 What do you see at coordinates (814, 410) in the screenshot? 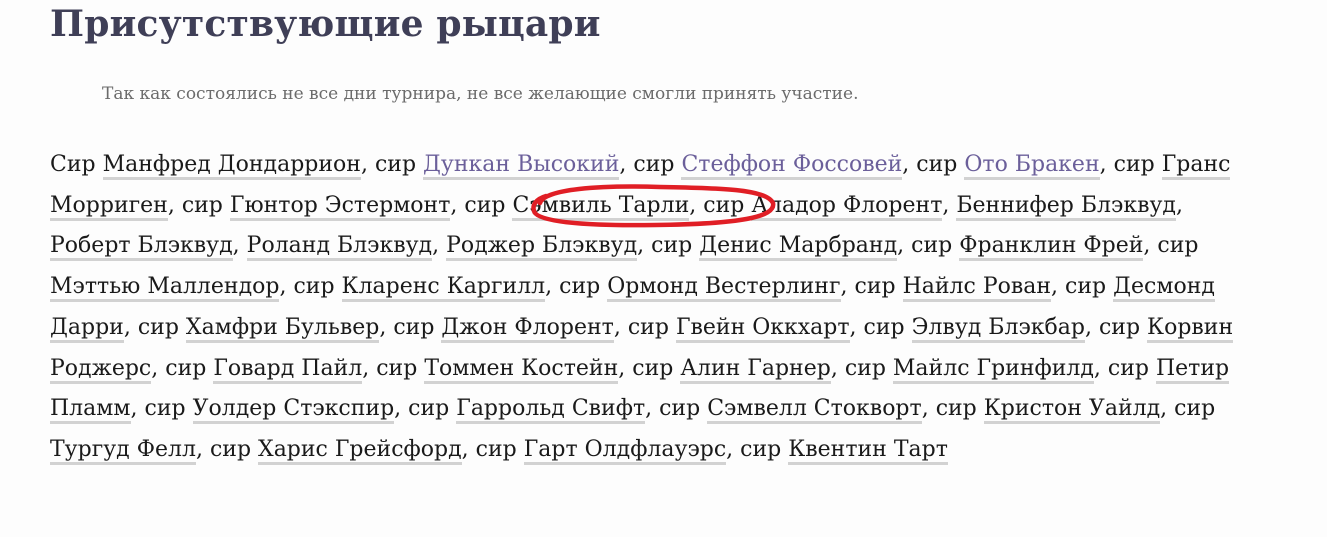
I see `knight-link: Сэмвелл Стокворт` at bounding box center [814, 410].